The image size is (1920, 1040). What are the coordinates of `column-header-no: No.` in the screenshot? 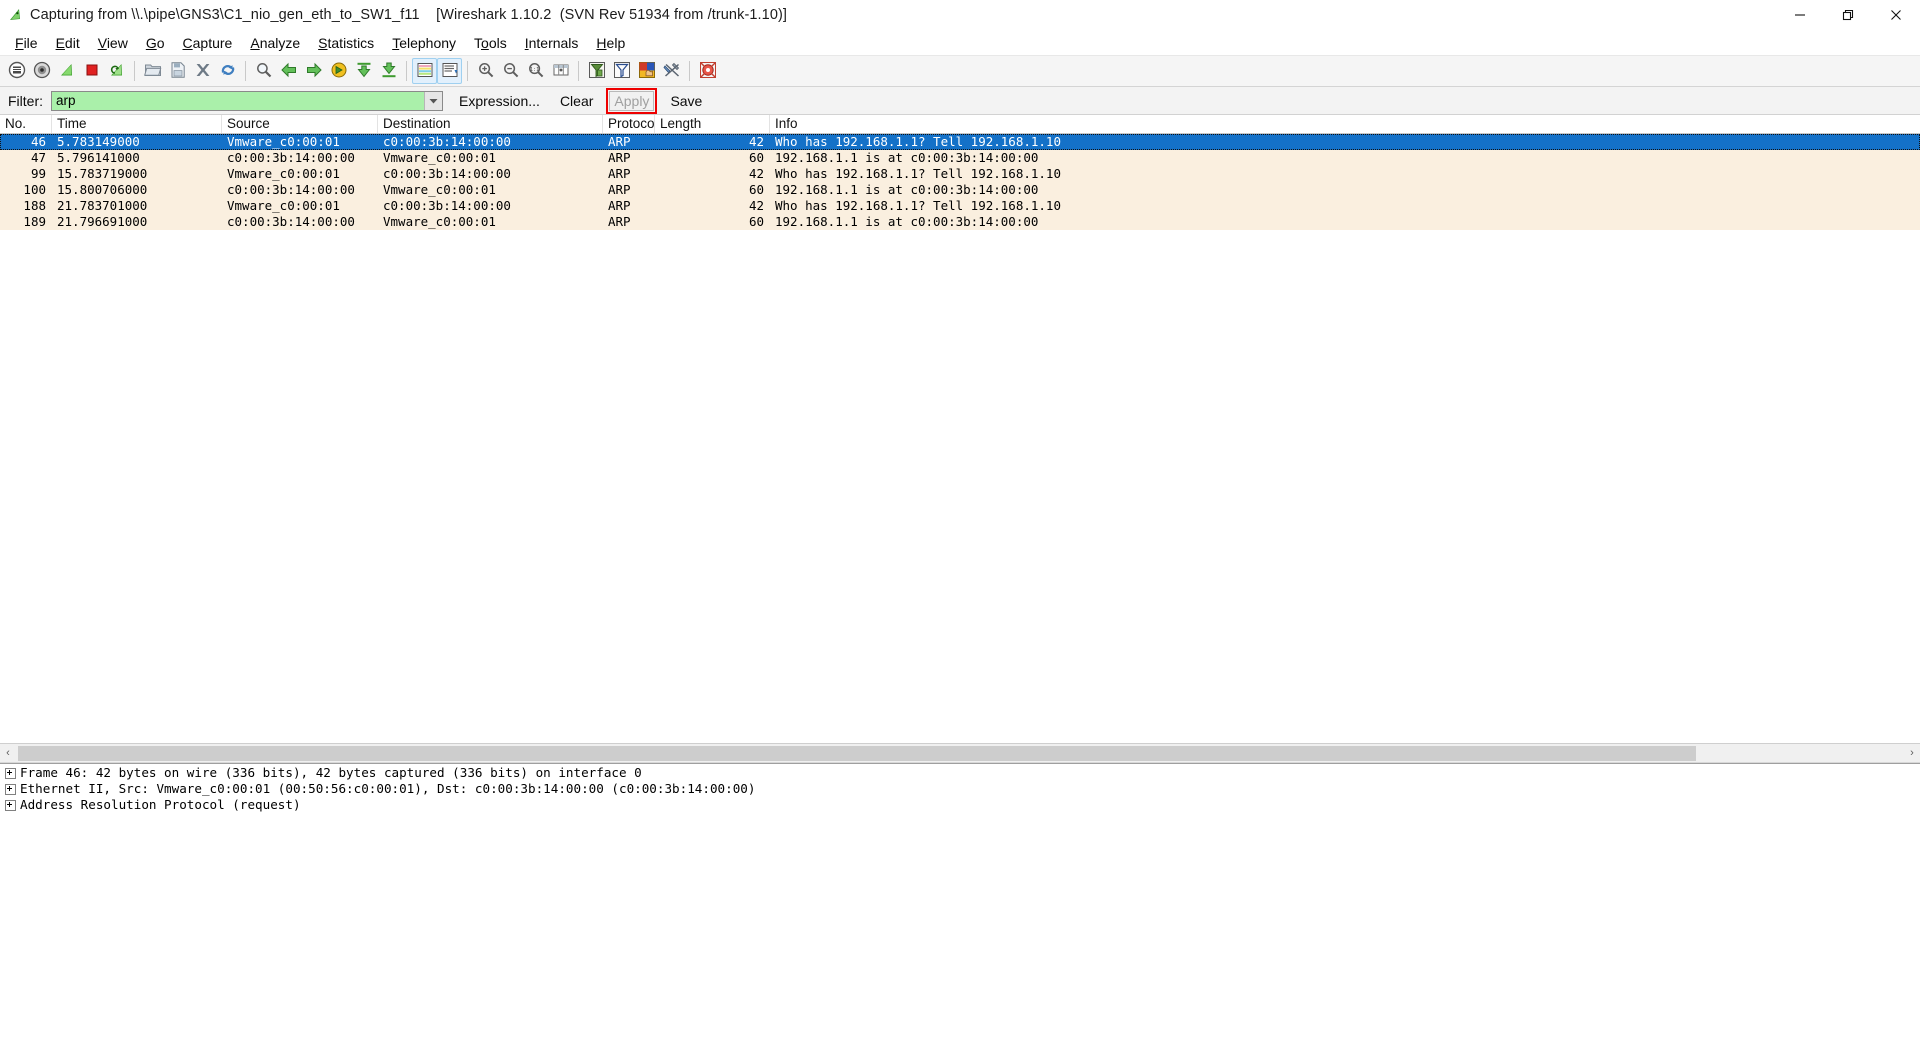 It's located at (26, 124).